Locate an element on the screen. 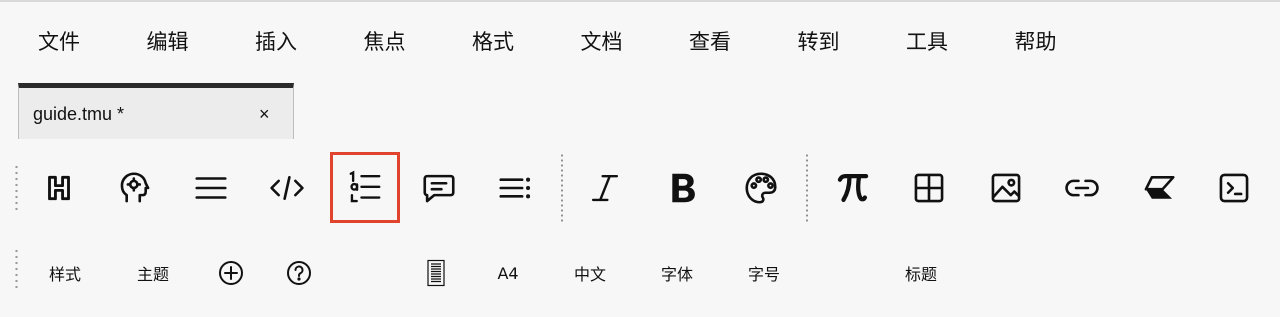  italic-button is located at coordinates (605, 188).